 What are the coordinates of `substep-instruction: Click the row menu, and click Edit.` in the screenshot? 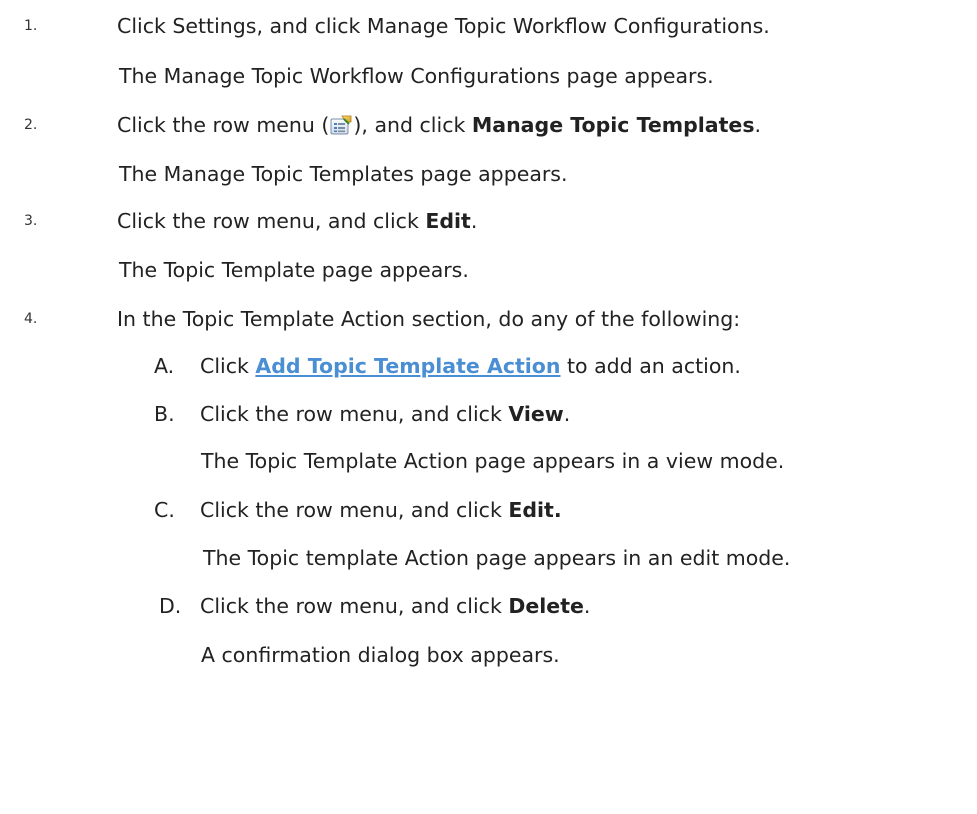 It's located at (381, 510).